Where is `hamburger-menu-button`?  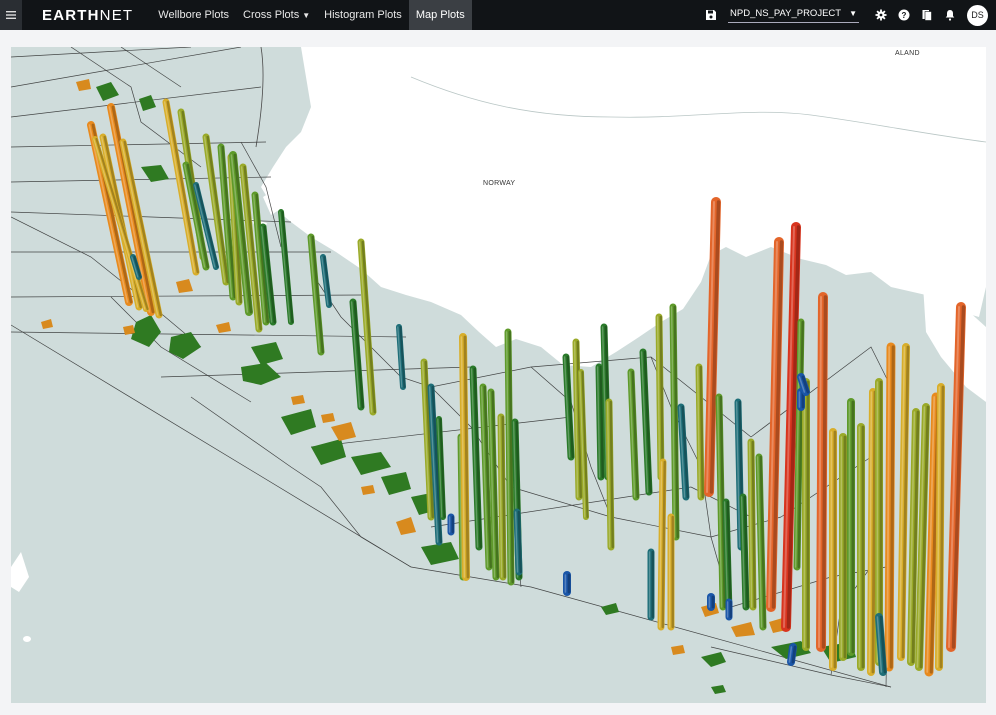
hamburger-menu-button is located at coordinates (11, 15).